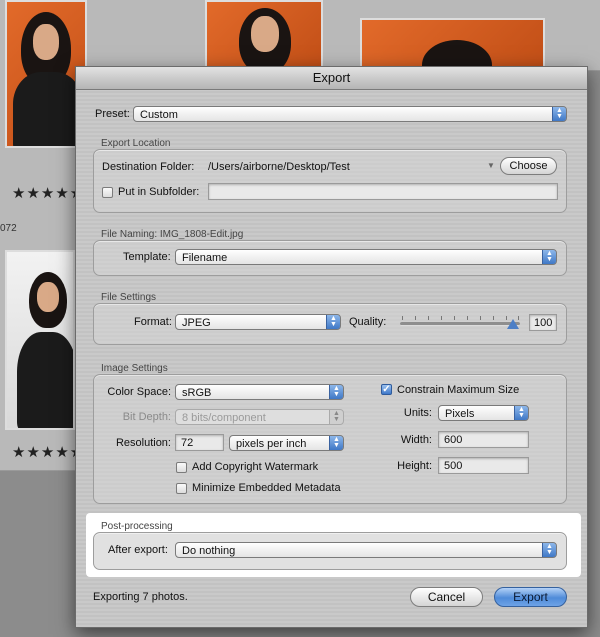 The image size is (600, 637). What do you see at coordinates (199, 442) in the screenshot?
I see `resolution-input: 72` at bounding box center [199, 442].